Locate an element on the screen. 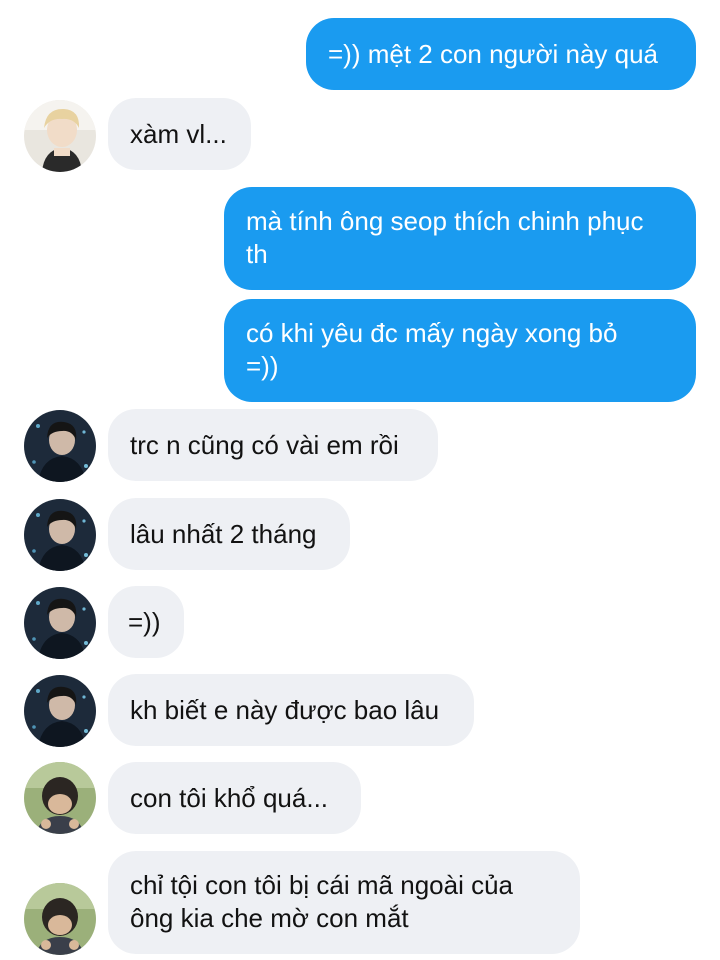  message-bubble-incoming: lâu nhất 2 tháng is located at coordinates (229, 534).